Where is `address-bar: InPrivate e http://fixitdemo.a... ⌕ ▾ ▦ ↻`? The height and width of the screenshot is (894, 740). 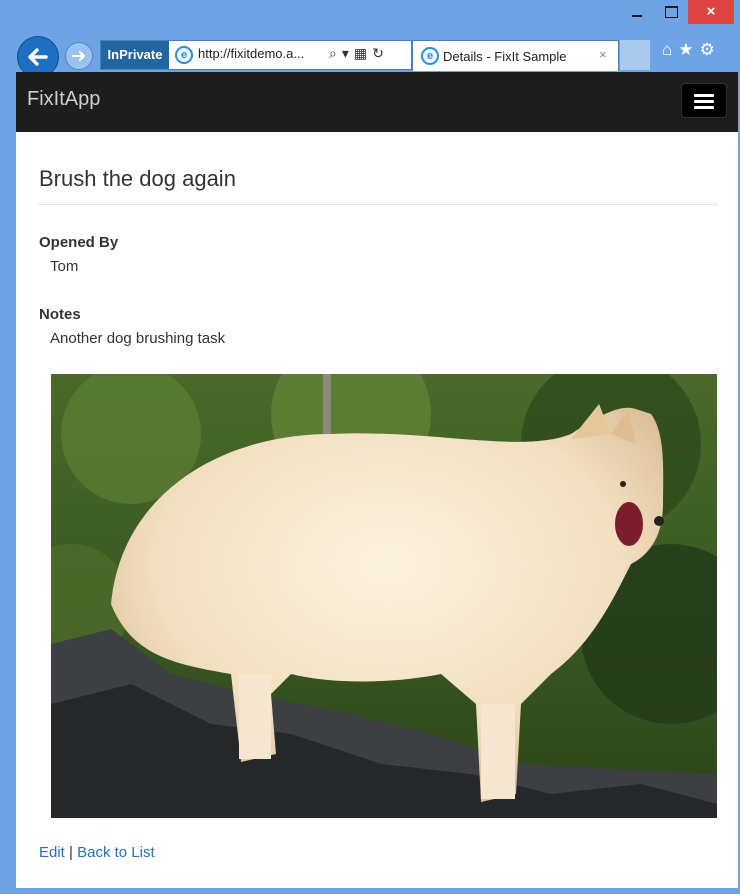
address-bar: InPrivate e http://fixitdemo.a... ⌕ ▾ ▦ ↻ is located at coordinates (256, 55).